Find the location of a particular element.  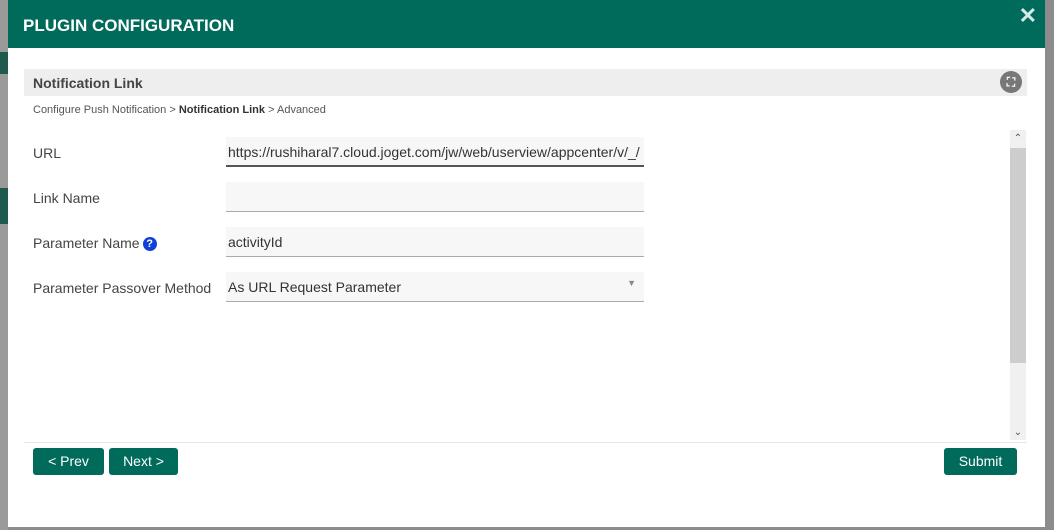

breadcrumb-step-configure: Configure Push Notification is located at coordinates (99, 110).